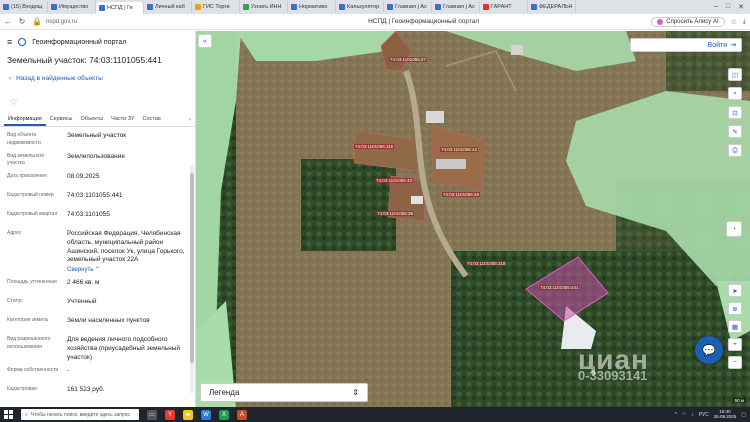  I want to click on browser-tab: ФЕДЕРАЛЬН, so click(552, 7).